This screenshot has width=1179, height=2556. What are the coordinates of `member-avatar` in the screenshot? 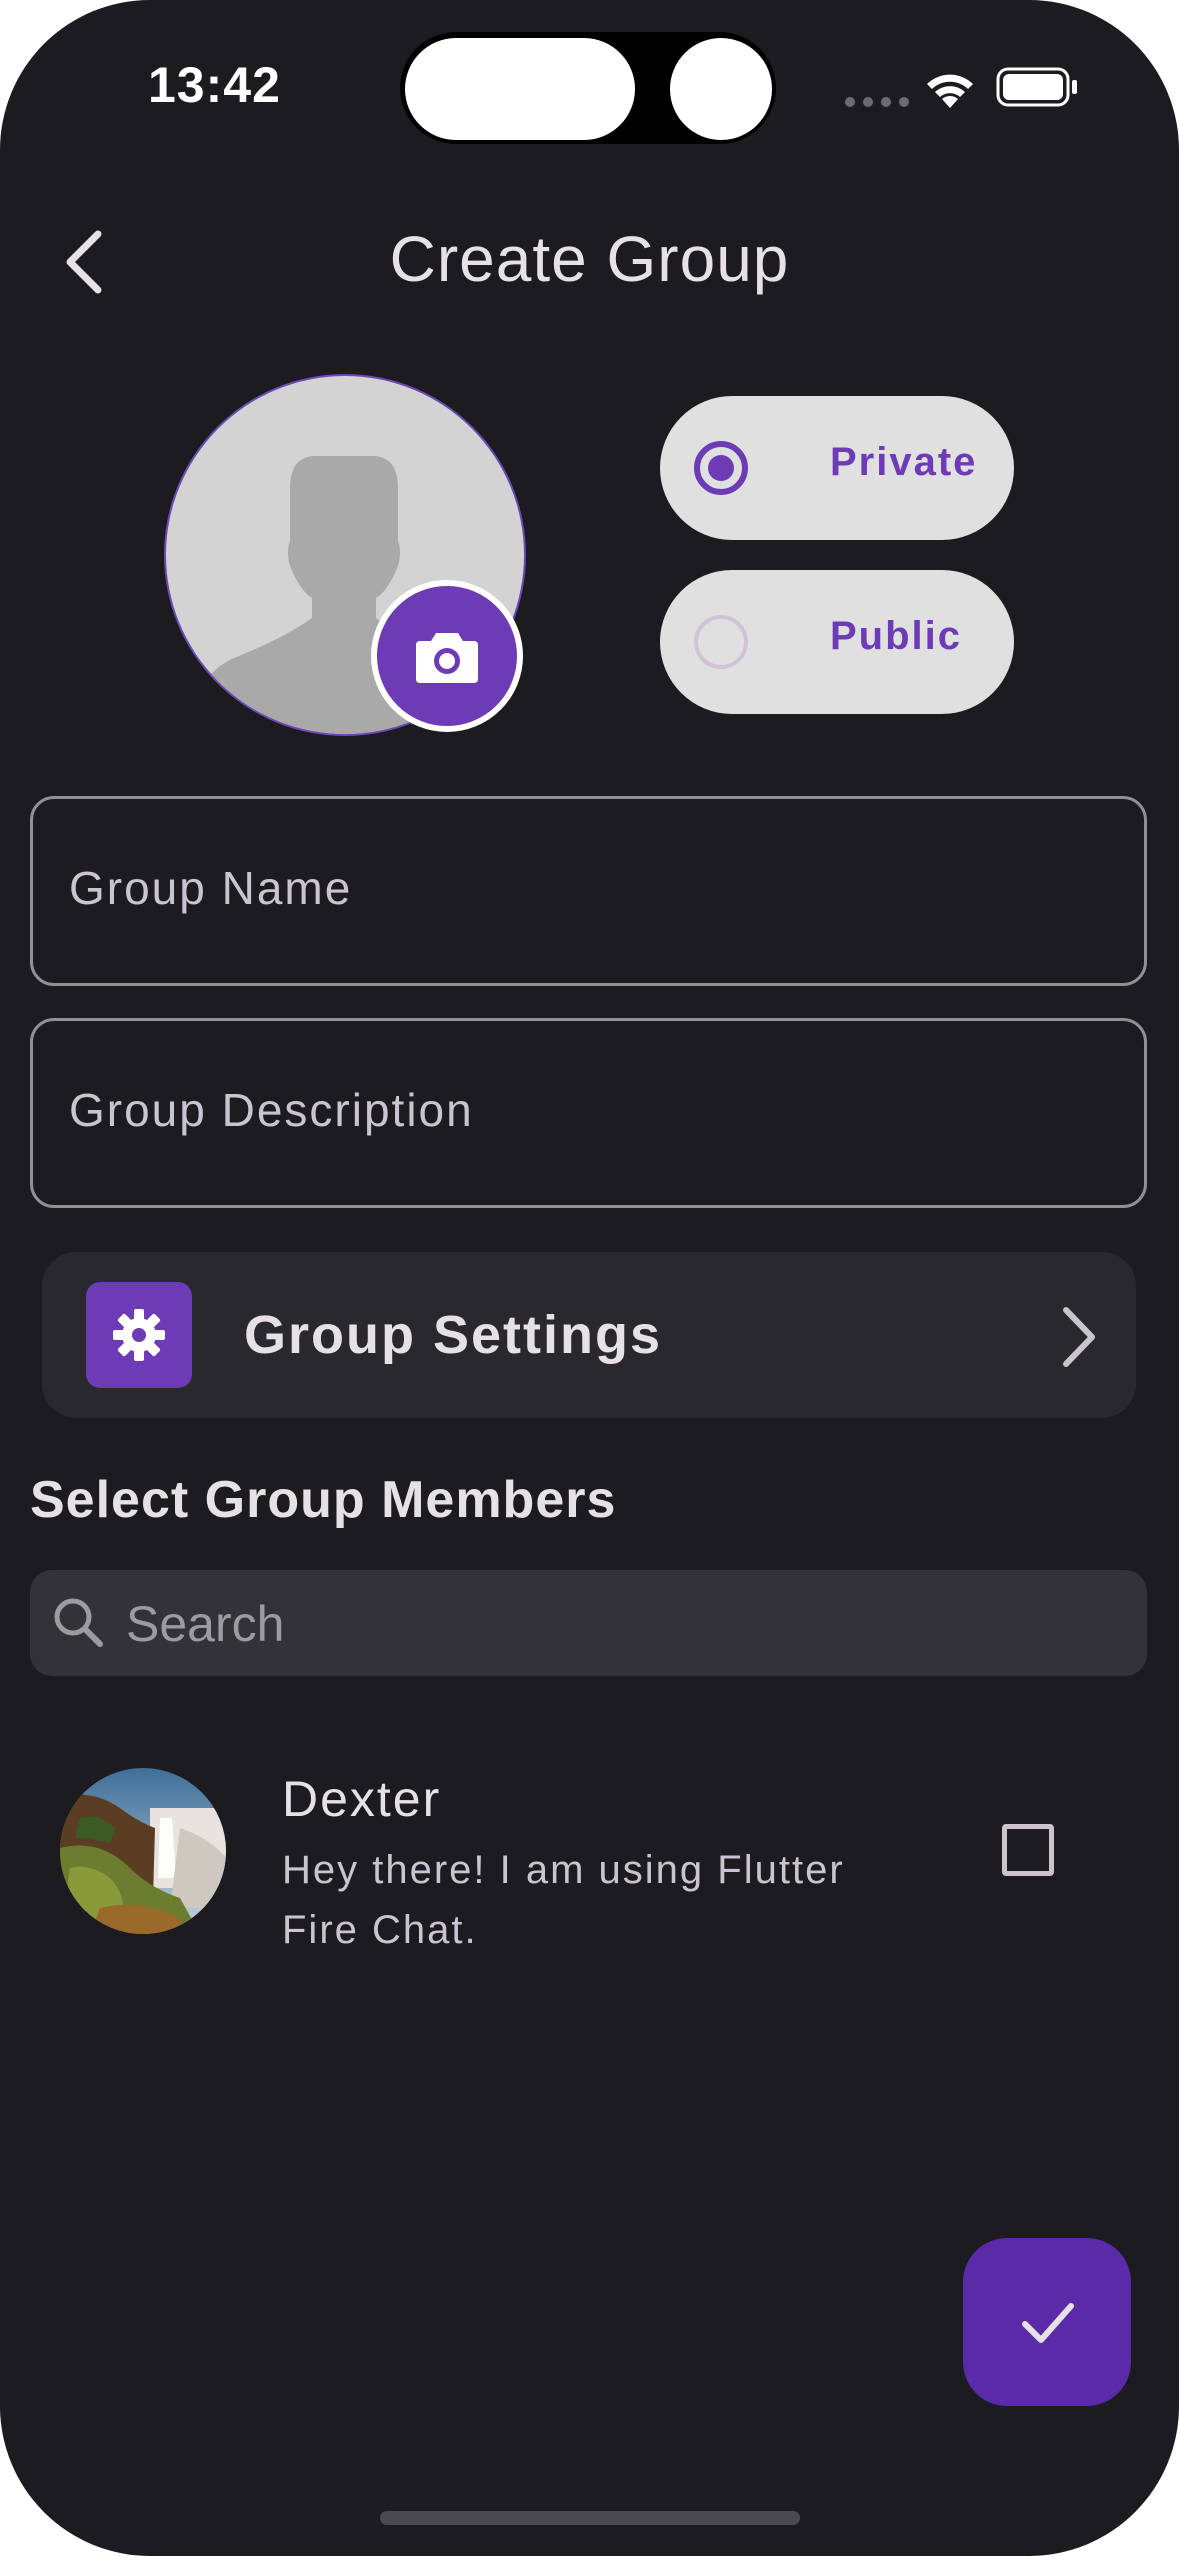 It's located at (143, 1851).